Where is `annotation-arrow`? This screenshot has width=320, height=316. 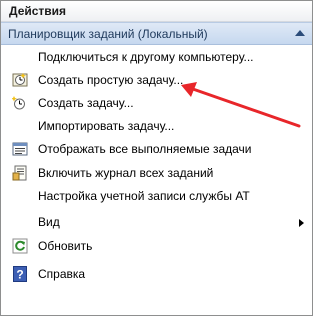 annotation-arrow is located at coordinates (241, 105).